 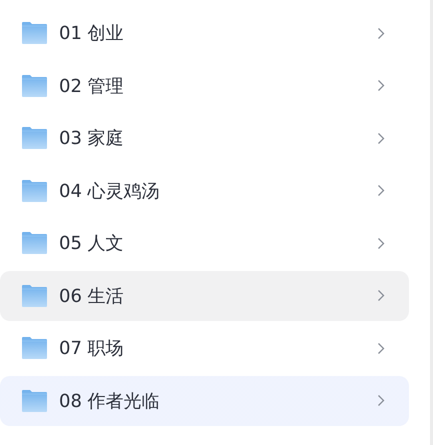 I want to click on folder-name: 06 生活, so click(x=92, y=296).